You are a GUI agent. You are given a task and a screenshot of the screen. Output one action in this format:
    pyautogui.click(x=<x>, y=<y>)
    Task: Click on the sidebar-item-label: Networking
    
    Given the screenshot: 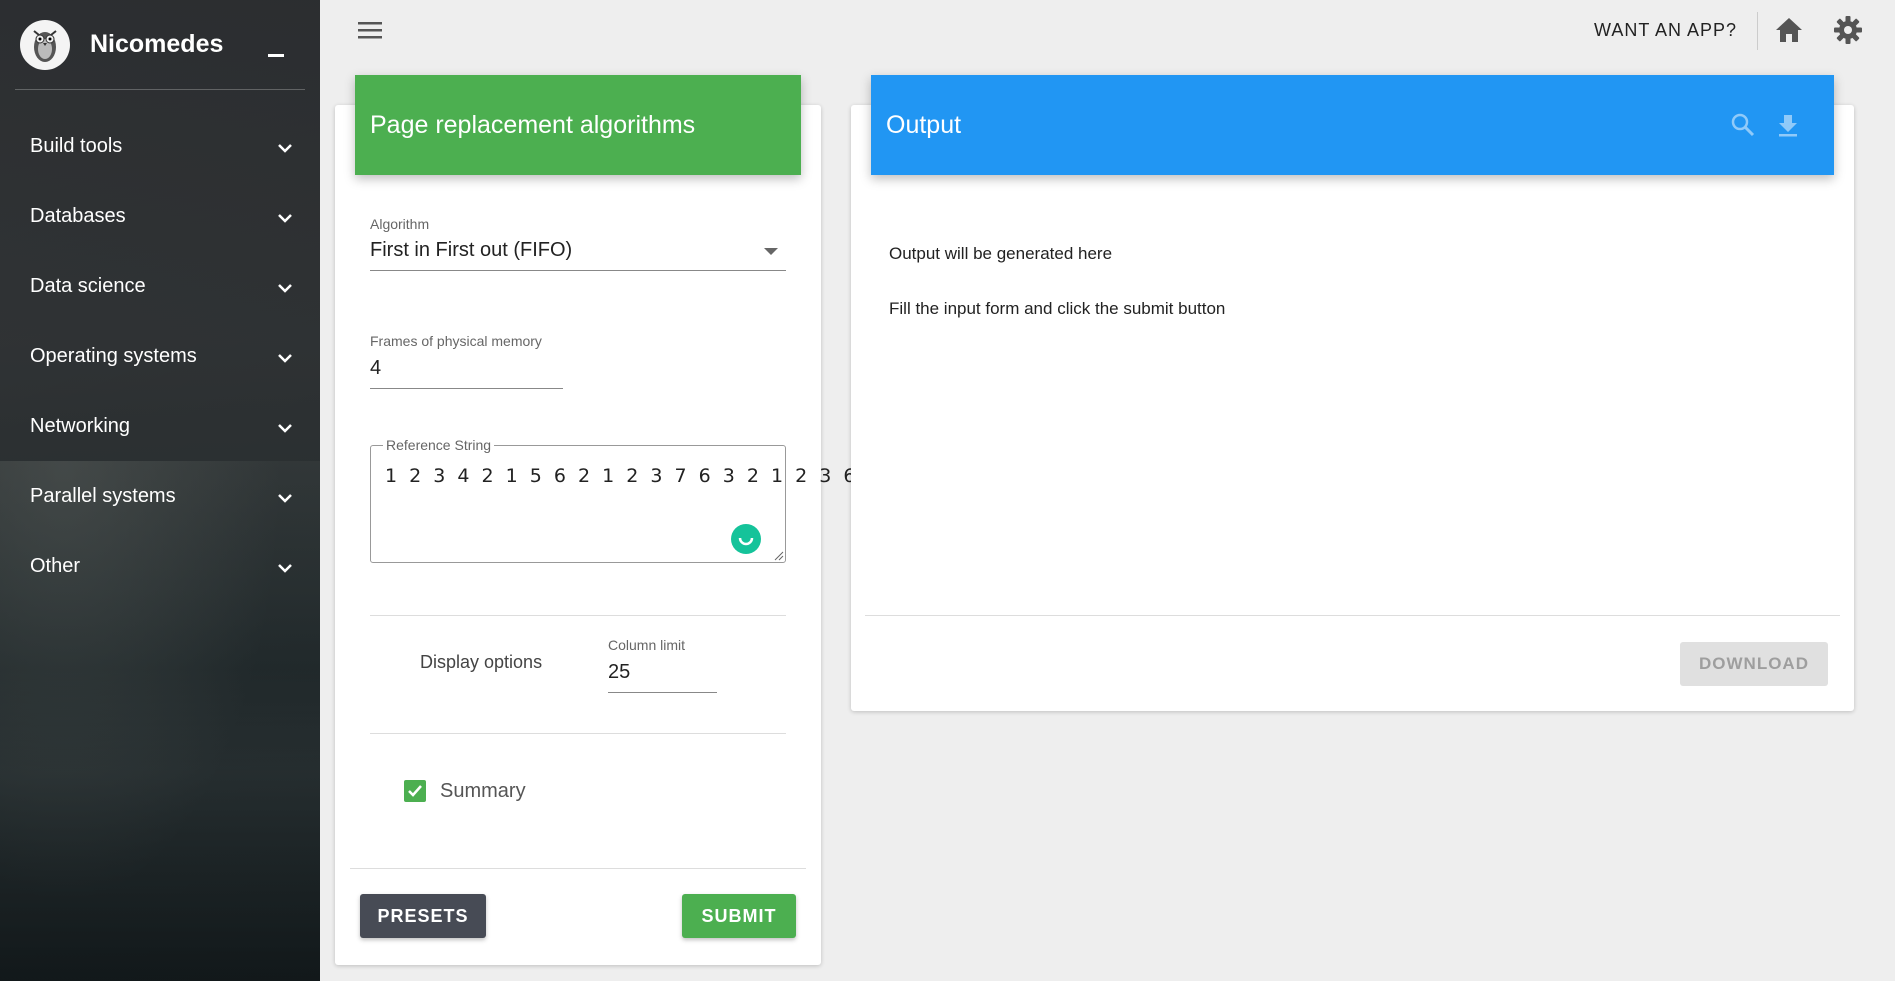 What is the action you would take?
    pyautogui.click(x=80, y=425)
    